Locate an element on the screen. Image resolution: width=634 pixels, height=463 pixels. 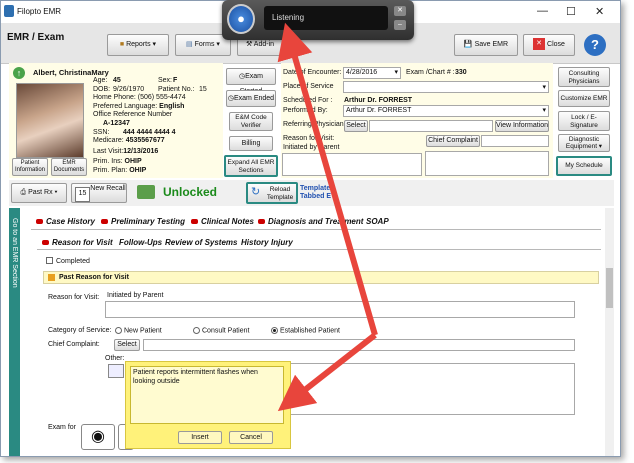
annotation-arrows is located at coordinates (327, 217).